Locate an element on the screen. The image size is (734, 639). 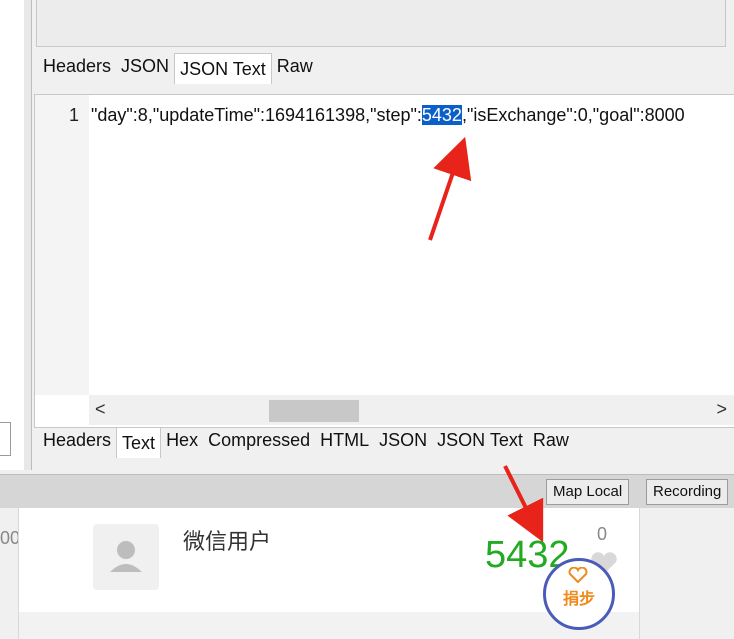
donate-heart-icon is located at coordinates (578, 575).